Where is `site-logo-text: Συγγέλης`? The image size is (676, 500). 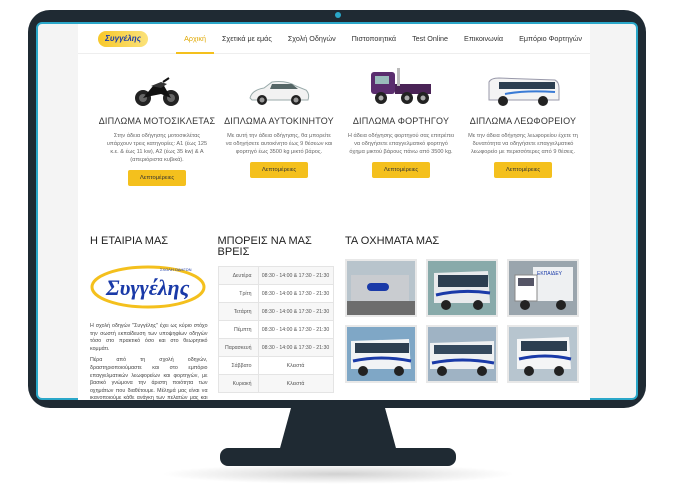
site-logo-text: Συγγέλης is located at coordinates (123, 38).